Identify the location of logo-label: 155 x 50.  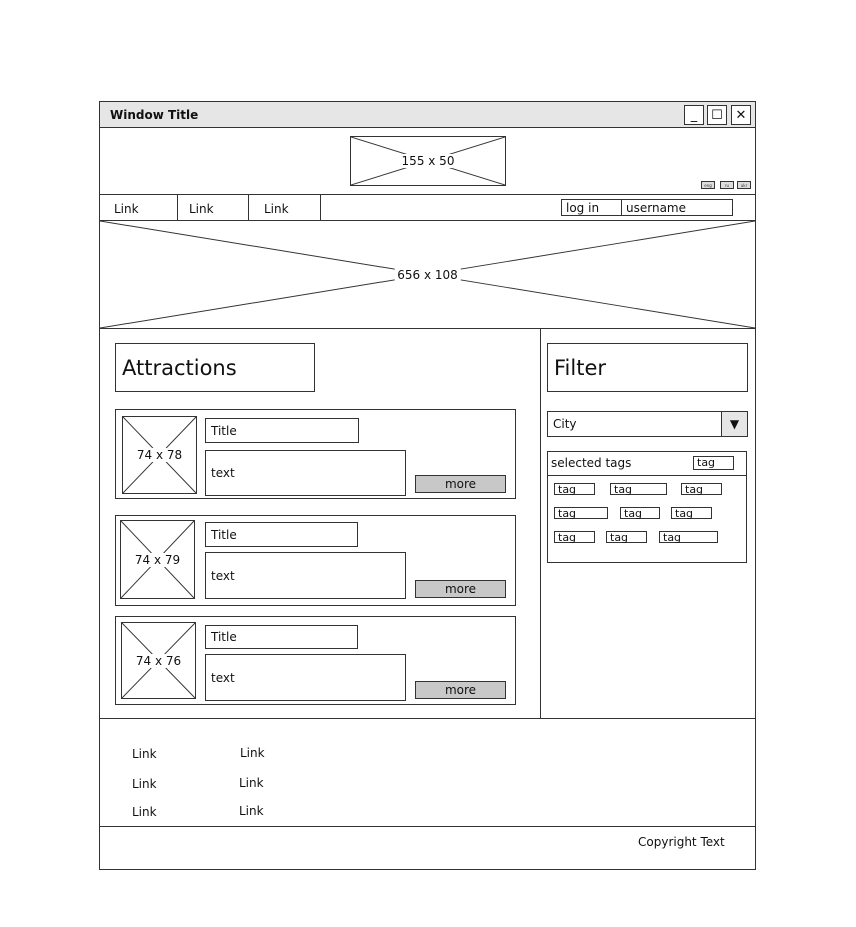
(428, 161).